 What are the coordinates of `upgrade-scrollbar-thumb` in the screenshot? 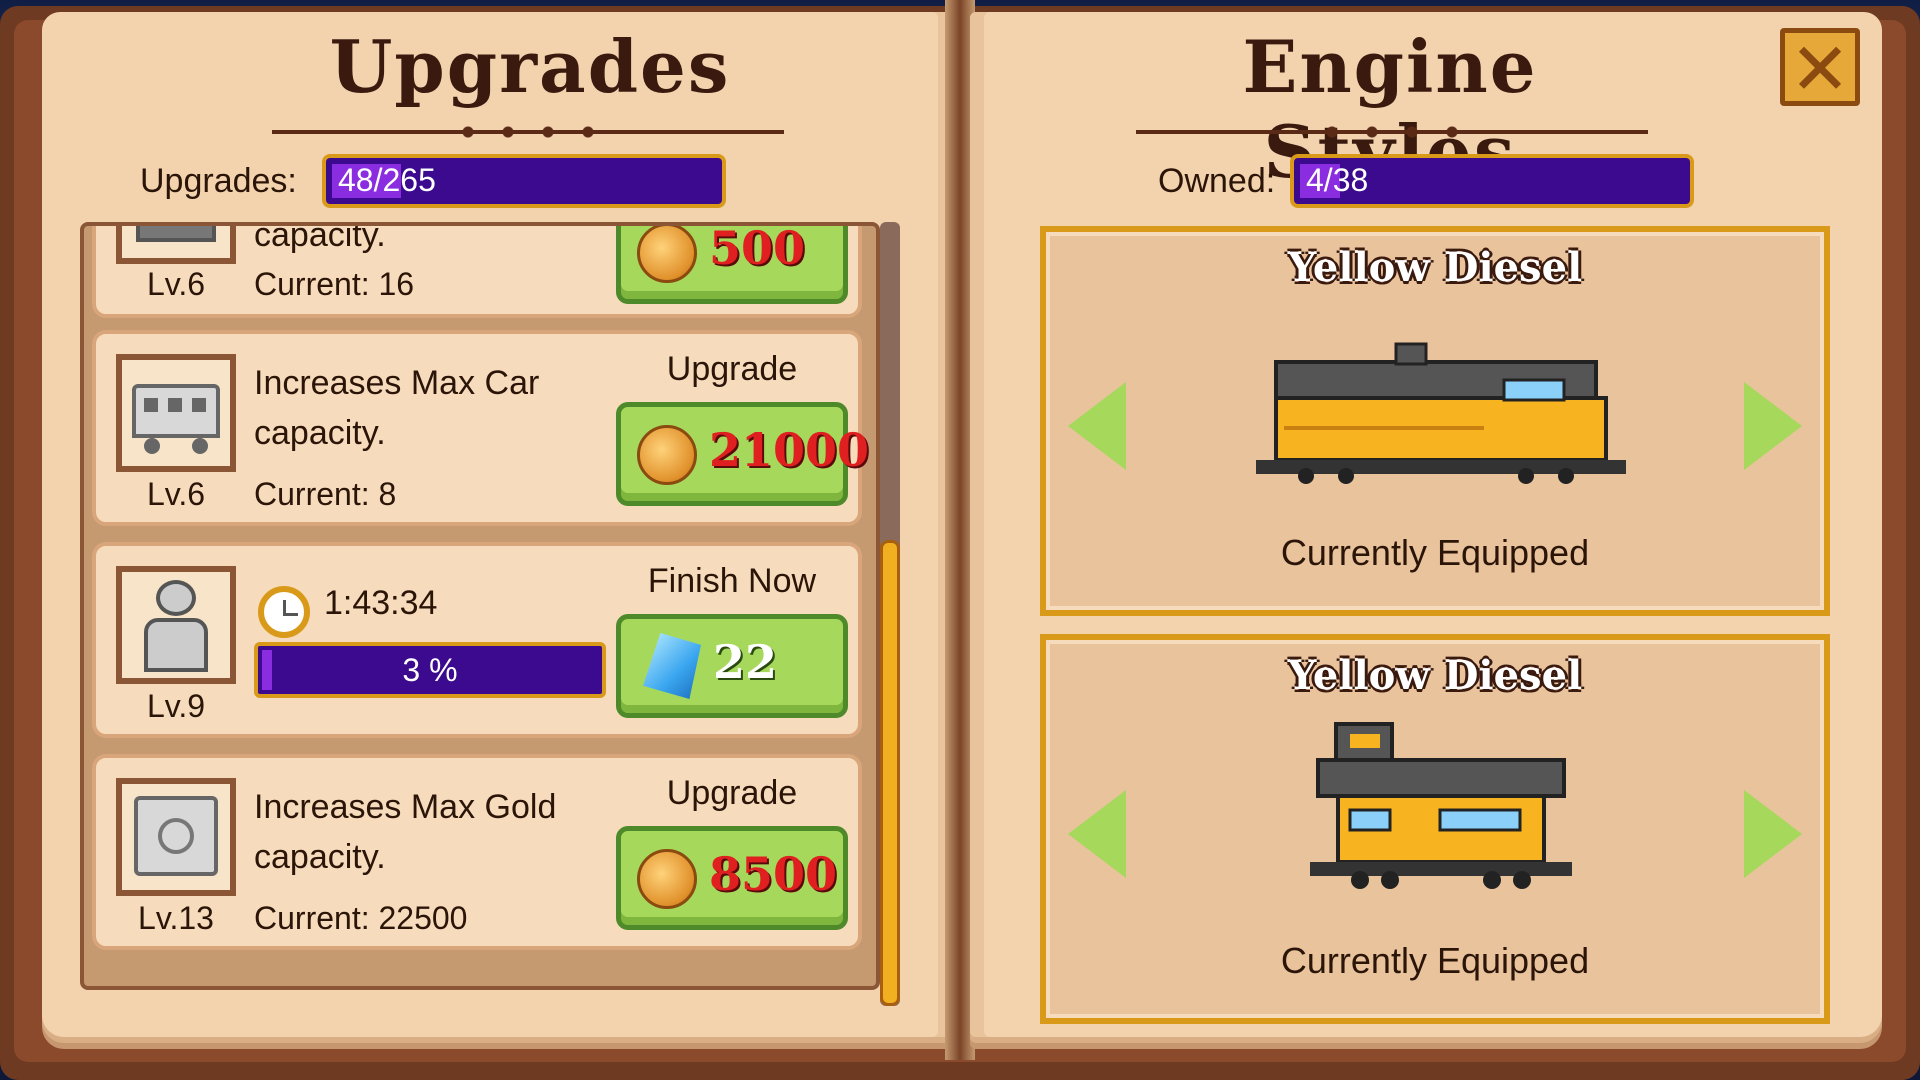 It's located at (890, 773).